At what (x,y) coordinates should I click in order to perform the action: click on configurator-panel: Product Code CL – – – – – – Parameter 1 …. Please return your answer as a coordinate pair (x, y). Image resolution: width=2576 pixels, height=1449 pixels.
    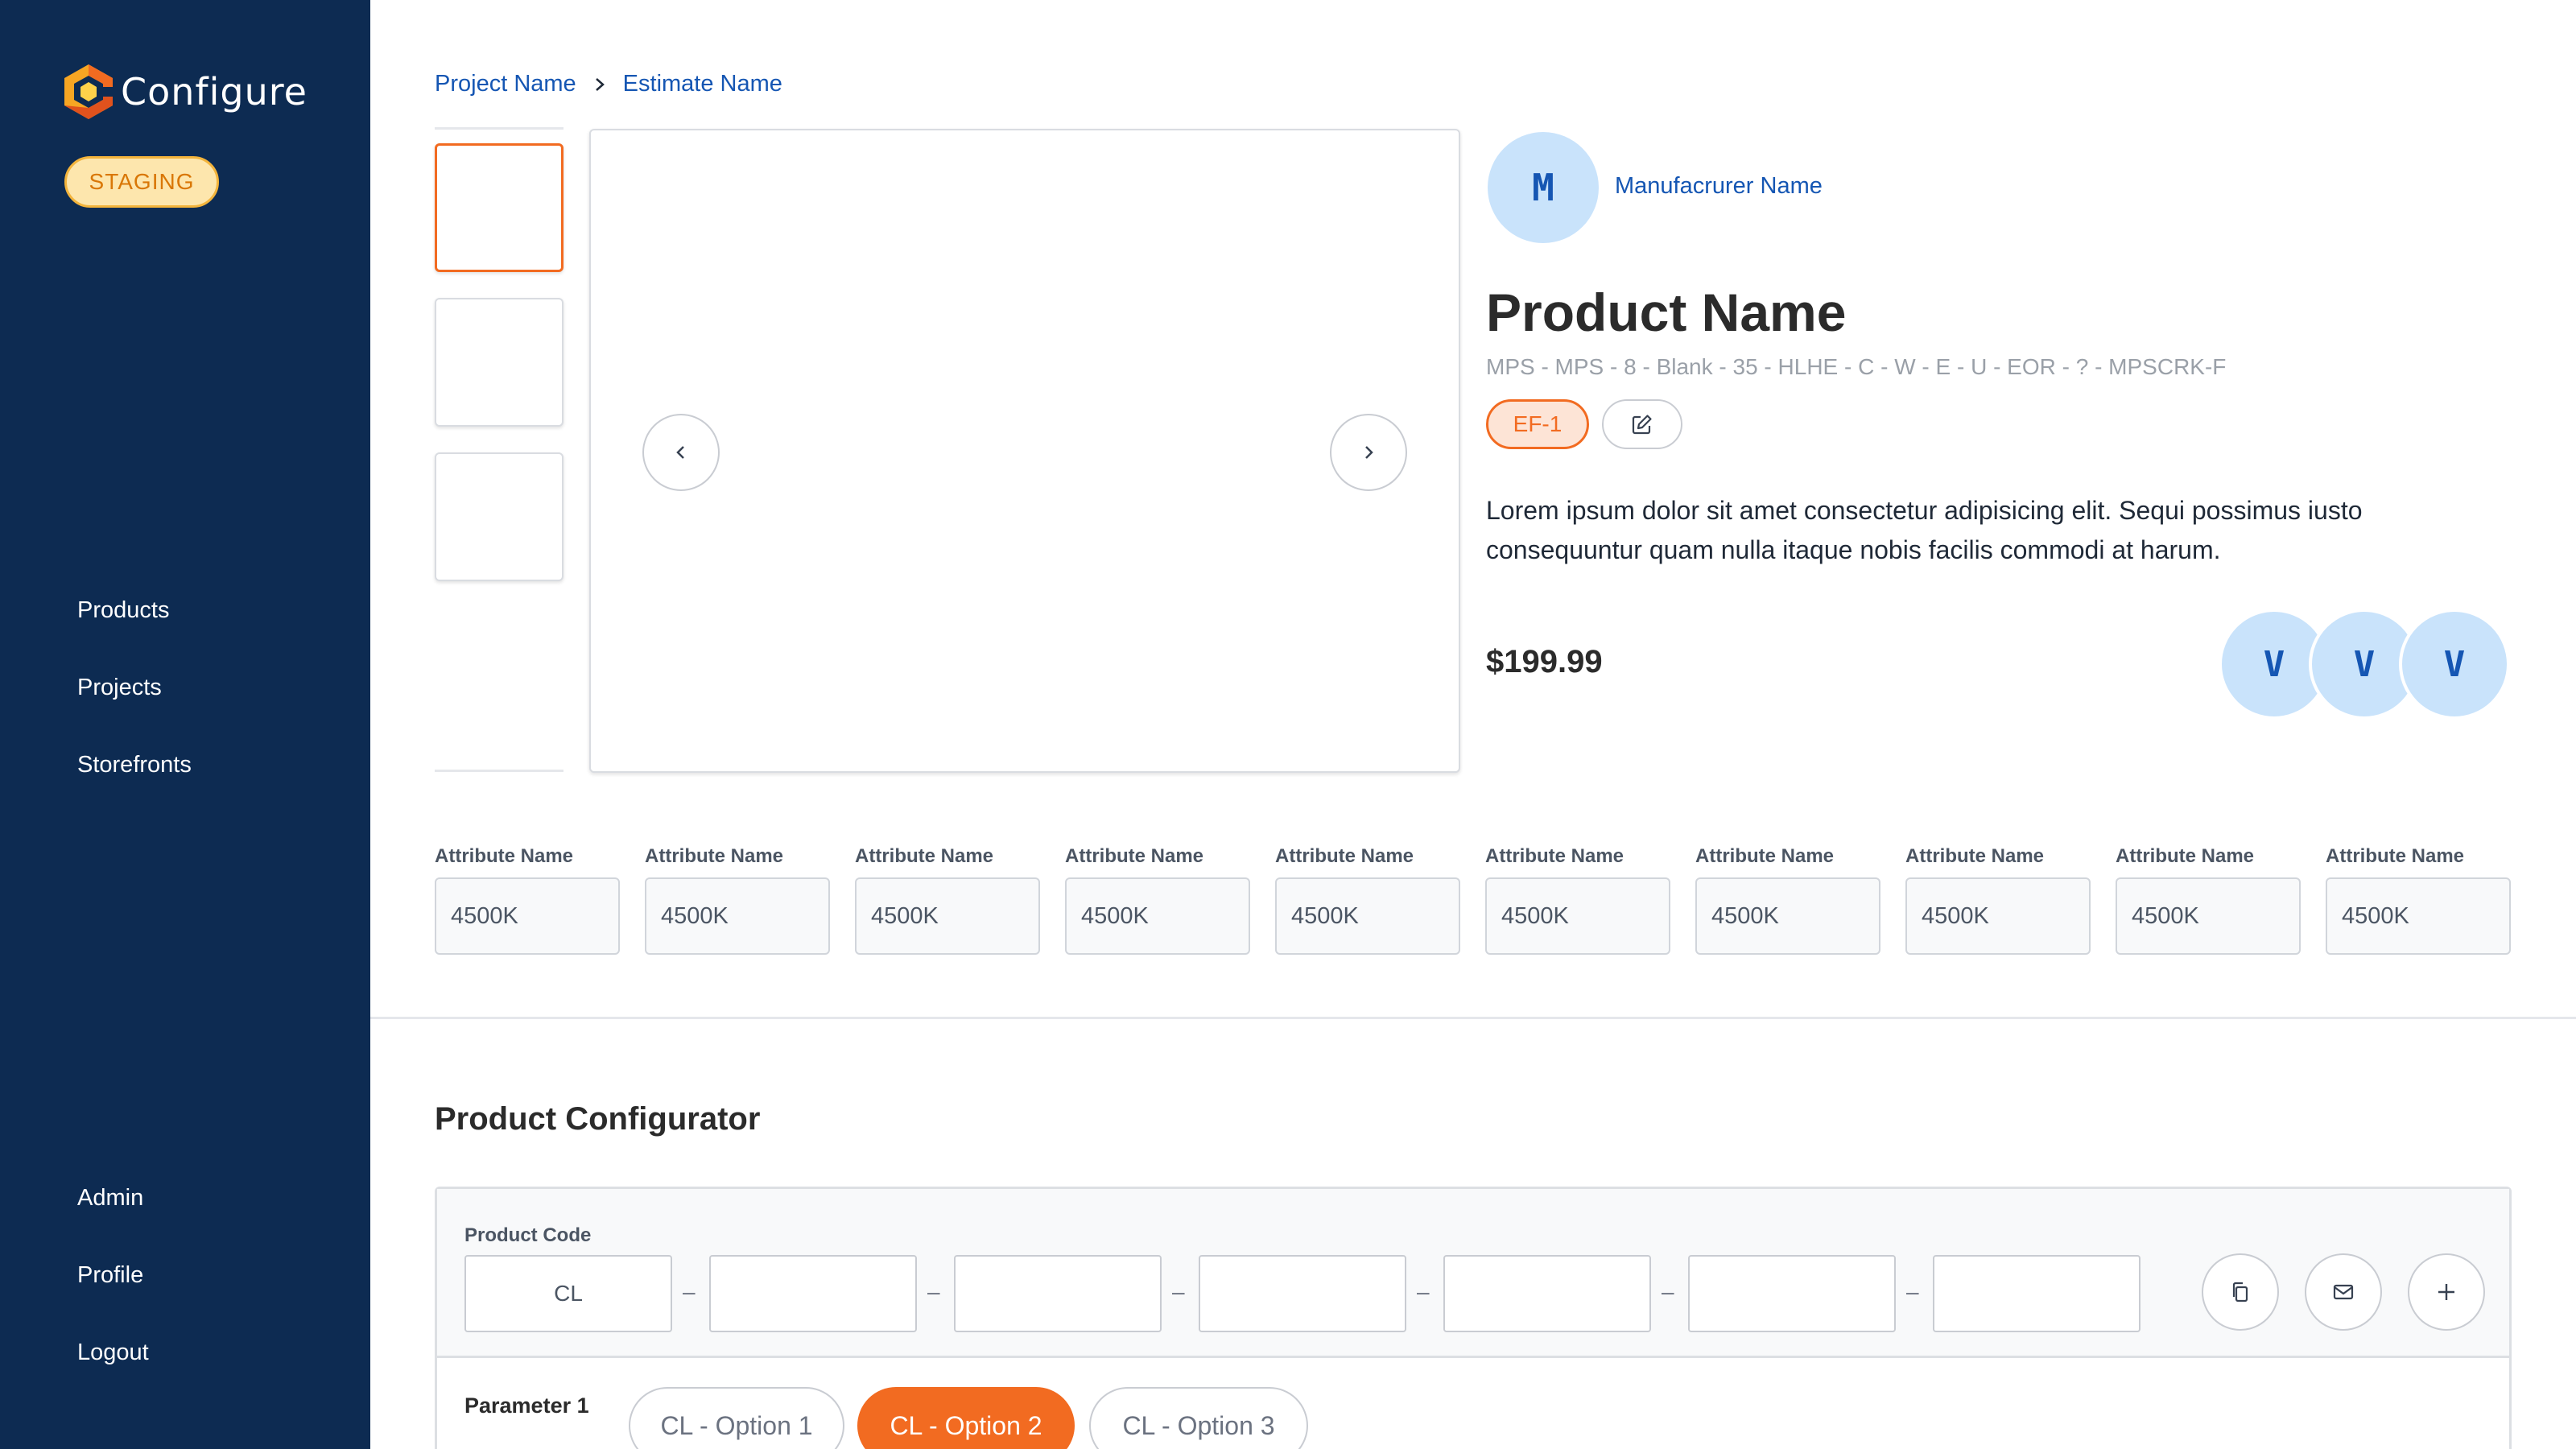
    Looking at the image, I should click on (1473, 1318).